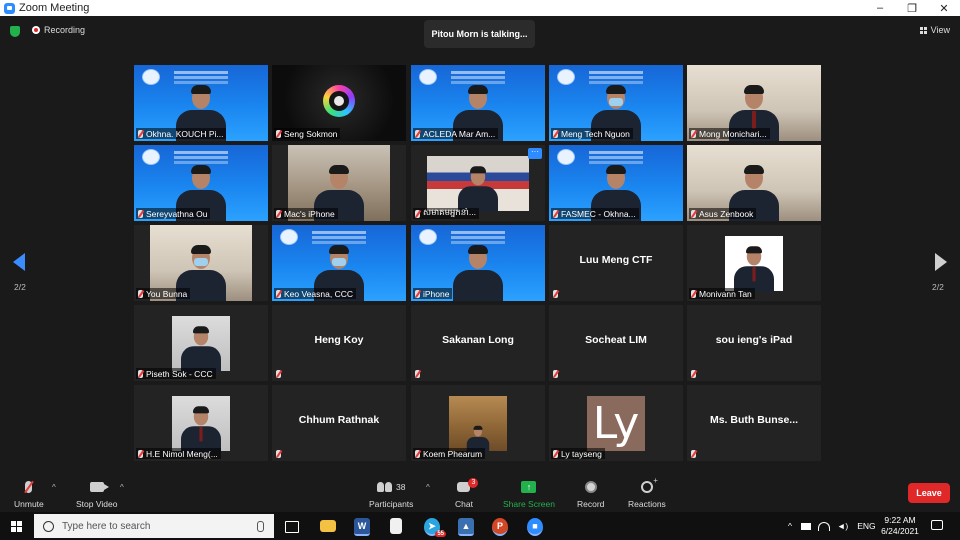 Image resolution: width=960 pixels, height=540 pixels. What do you see at coordinates (590, 493) in the screenshot?
I see `record-button: Record` at bounding box center [590, 493].